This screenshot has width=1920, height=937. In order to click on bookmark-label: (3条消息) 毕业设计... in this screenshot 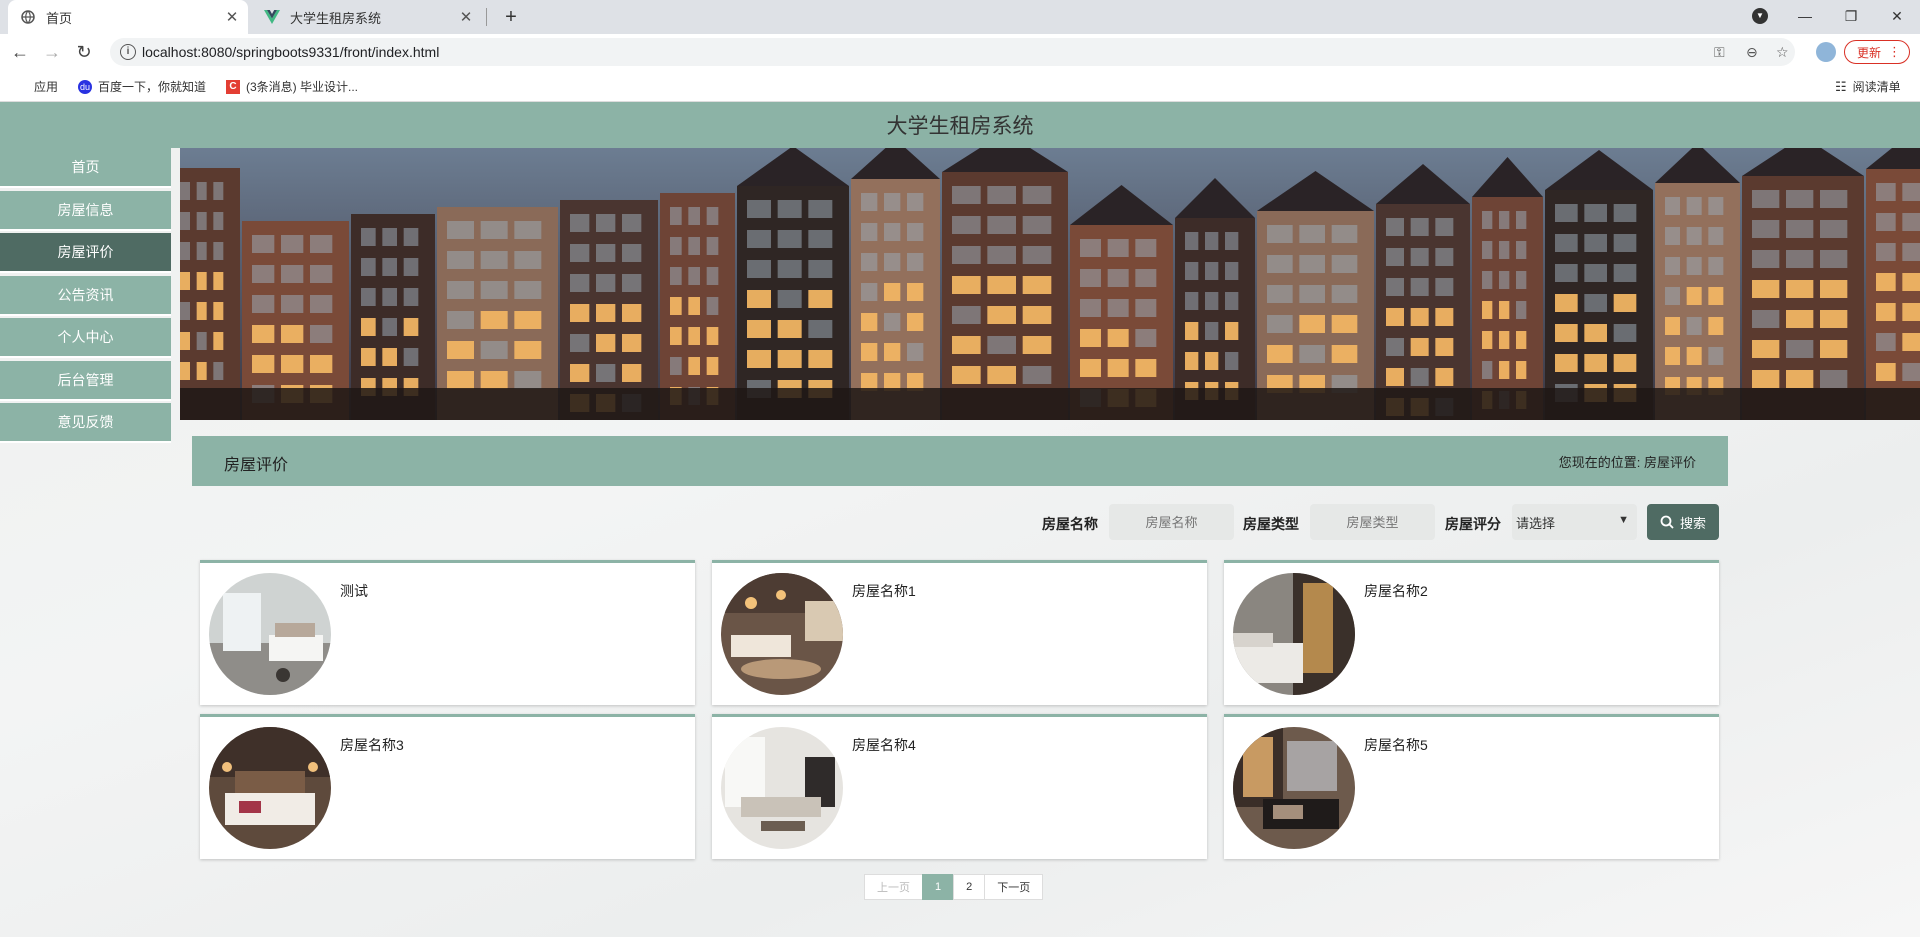, I will do `click(302, 87)`.